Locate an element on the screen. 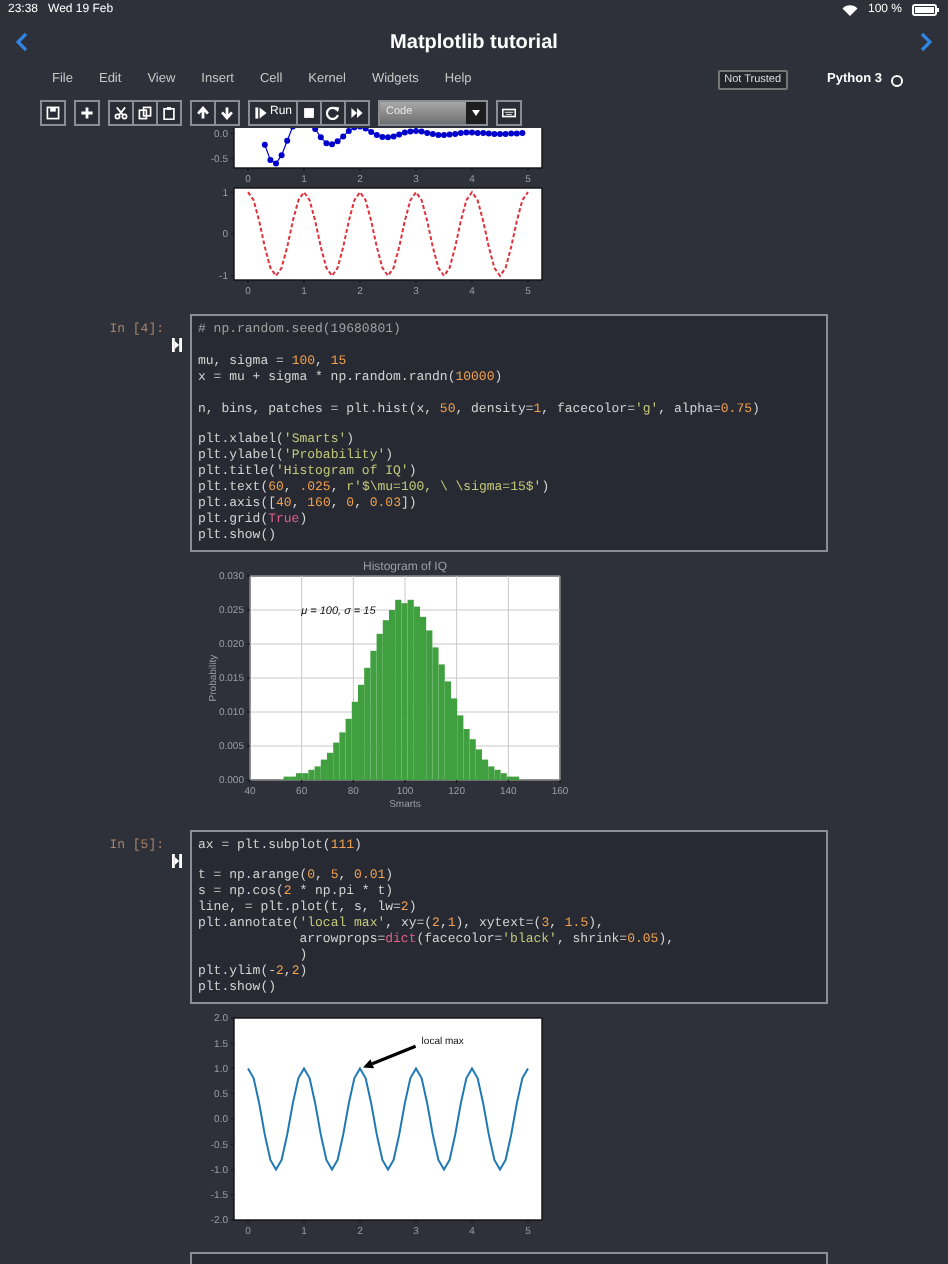  save-icon is located at coordinates (53, 112).